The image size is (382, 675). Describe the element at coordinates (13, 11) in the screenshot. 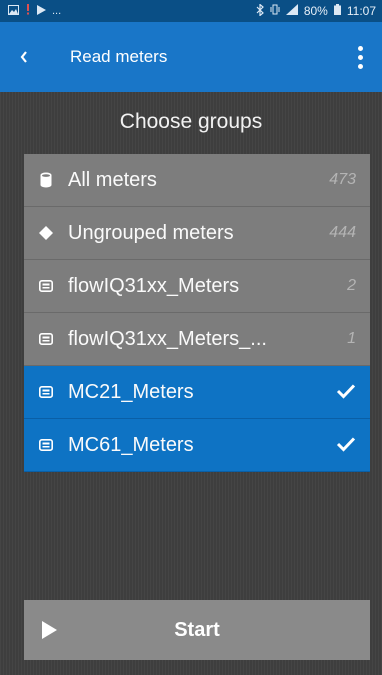

I see `image-icon` at that location.